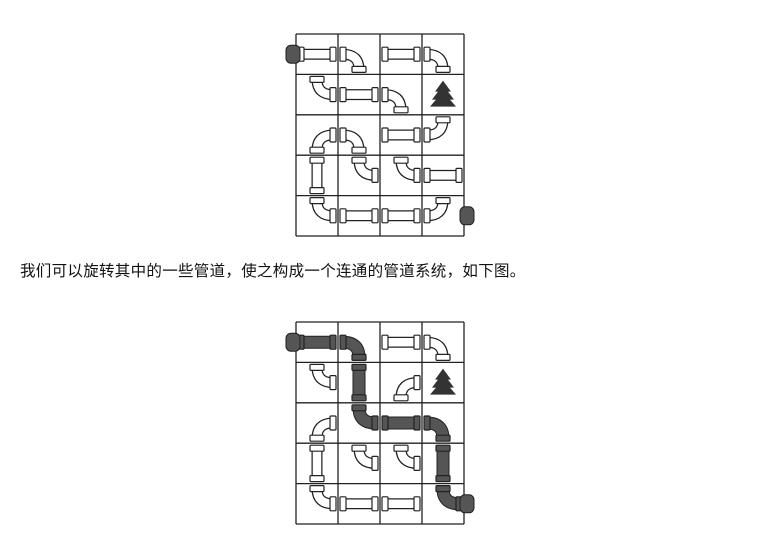  What do you see at coordinates (380, 423) in the screenshot?
I see `puzzle-solved-grid` at bounding box center [380, 423].